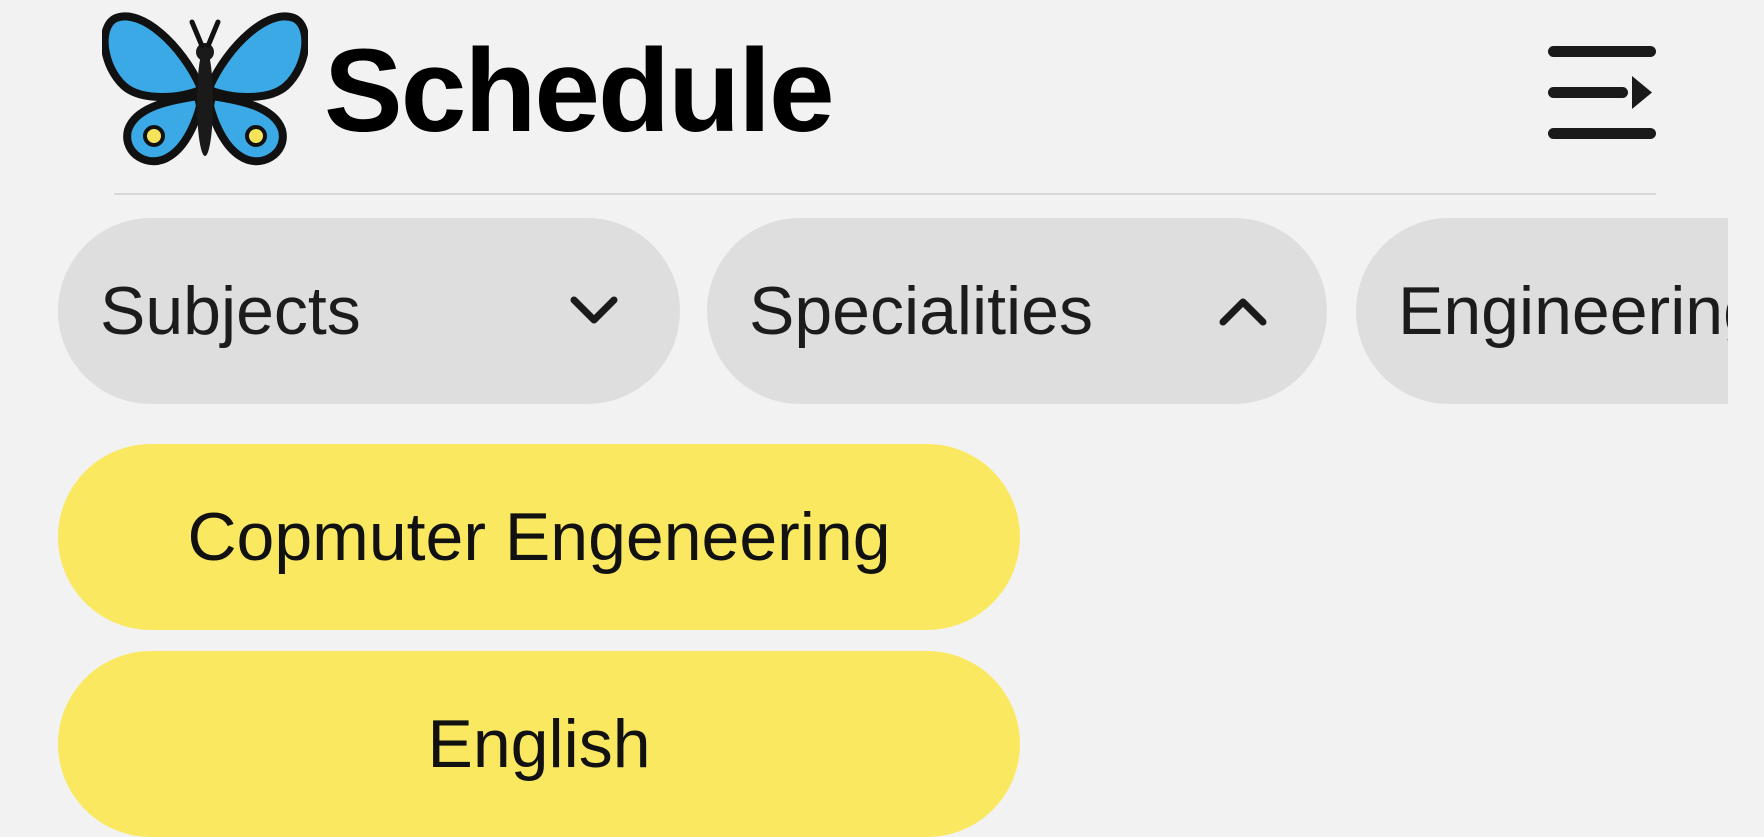 Image resolution: width=1764 pixels, height=837 pixels. Describe the element at coordinates (579, 91) in the screenshot. I see `app-title: Schedule` at that location.